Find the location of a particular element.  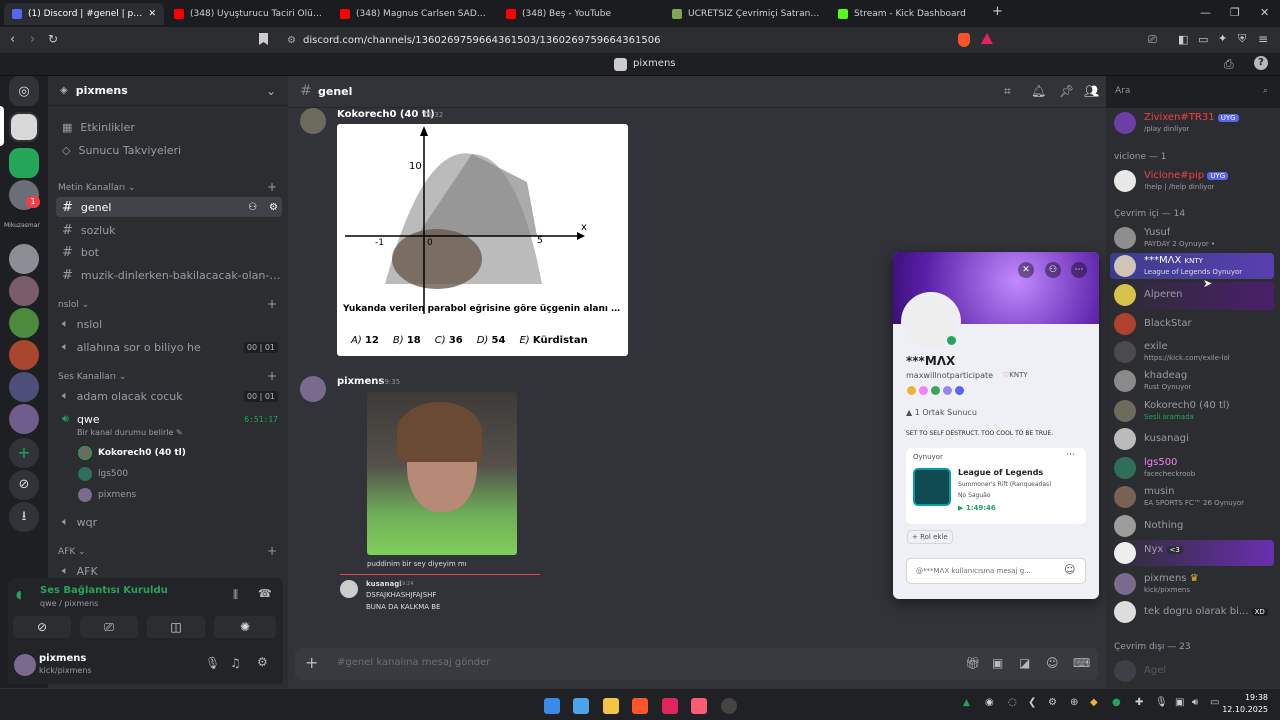

file-explorer-icon is located at coordinates (611, 706).